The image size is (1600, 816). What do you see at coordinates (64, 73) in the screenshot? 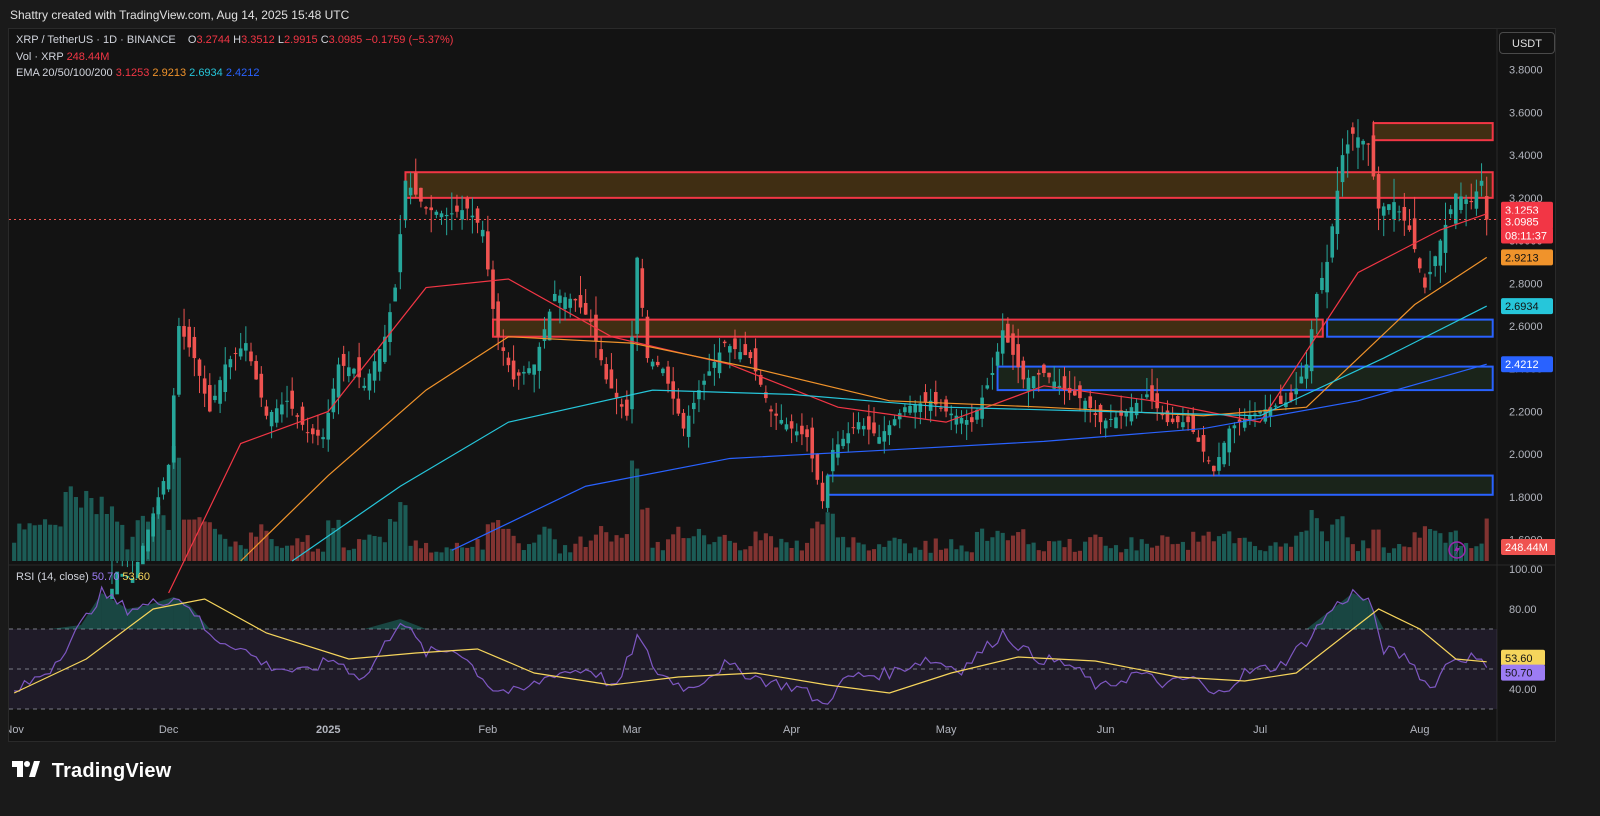
I see `ema-label: EMA 20/50/100/200` at bounding box center [64, 73].